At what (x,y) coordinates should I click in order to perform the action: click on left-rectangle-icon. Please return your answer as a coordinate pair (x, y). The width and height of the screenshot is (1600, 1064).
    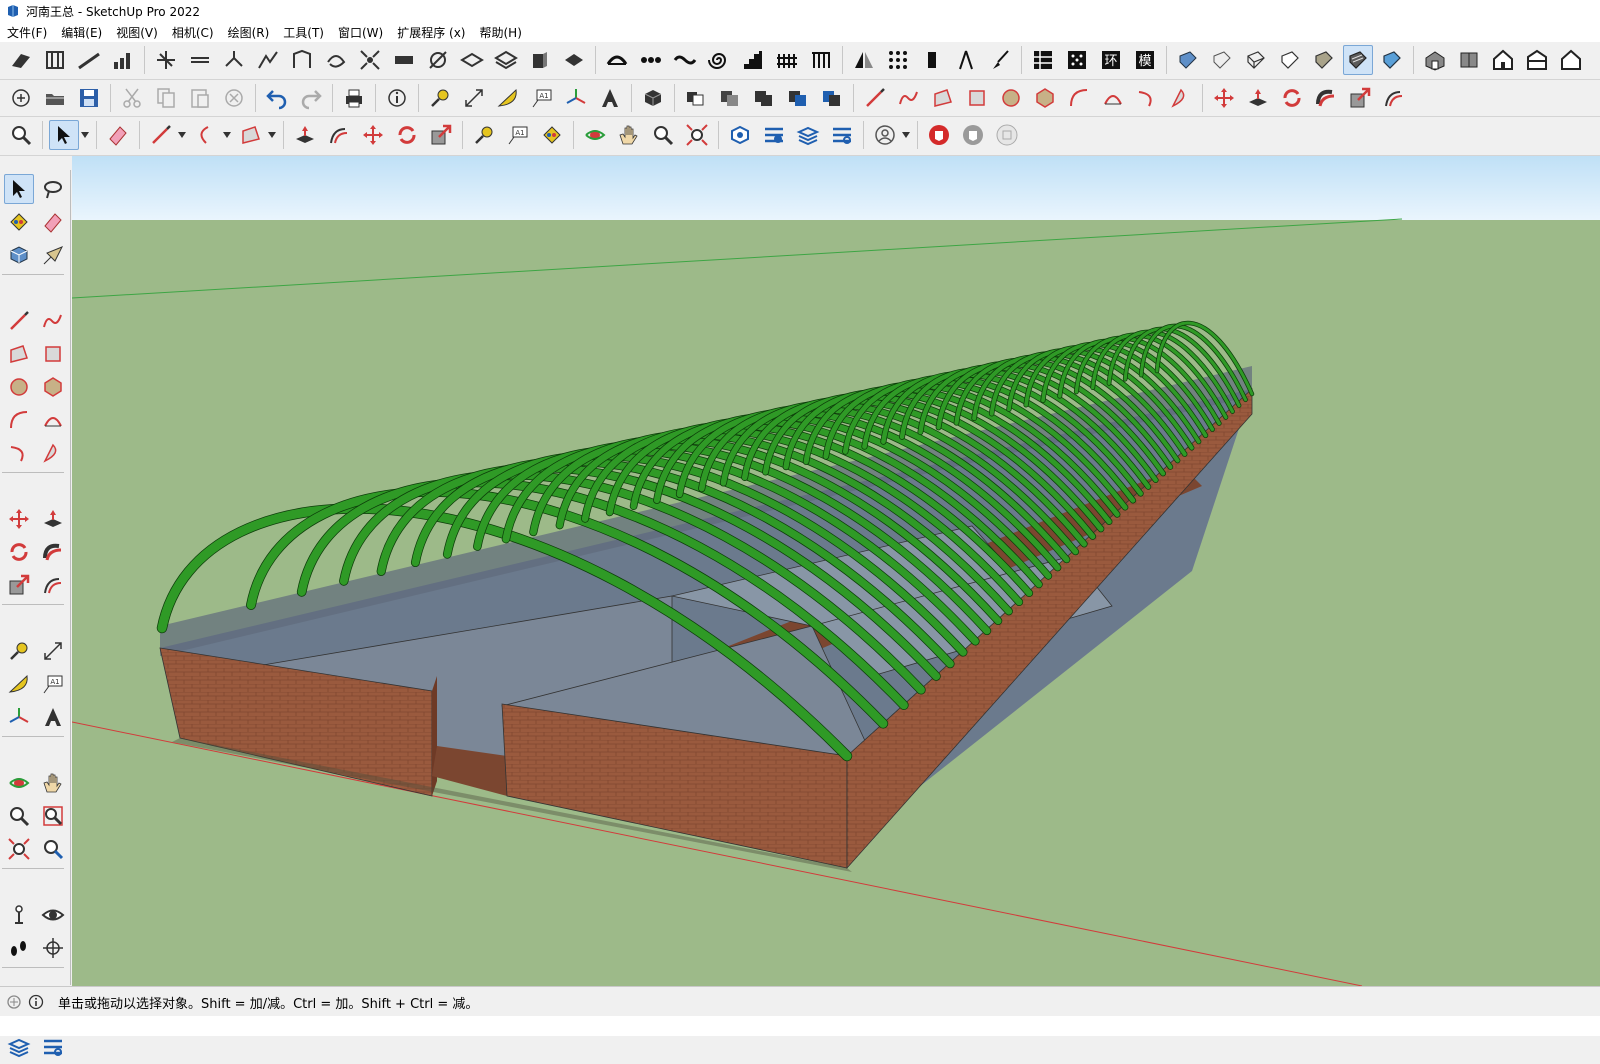
    Looking at the image, I should click on (19, 354).